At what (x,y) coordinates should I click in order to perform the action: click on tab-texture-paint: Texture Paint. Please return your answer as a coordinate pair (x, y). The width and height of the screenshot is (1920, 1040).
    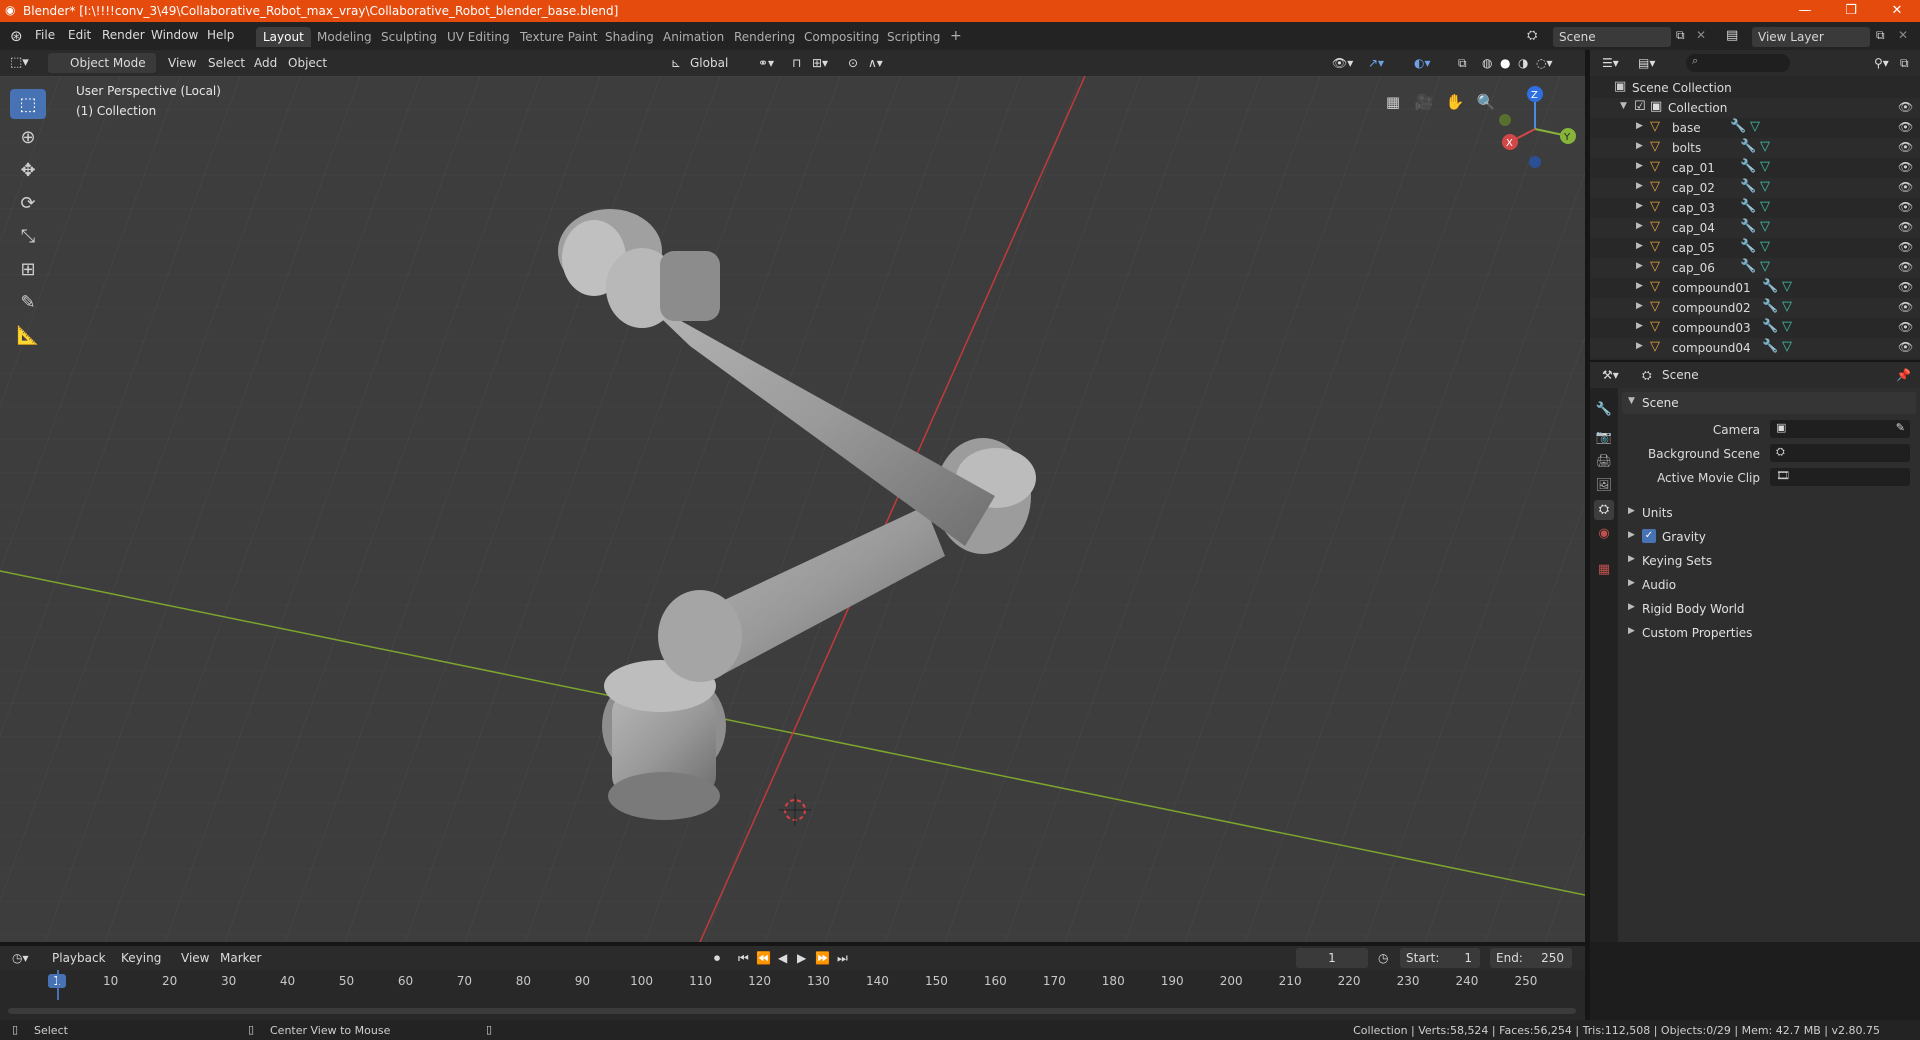
    Looking at the image, I should click on (558, 37).